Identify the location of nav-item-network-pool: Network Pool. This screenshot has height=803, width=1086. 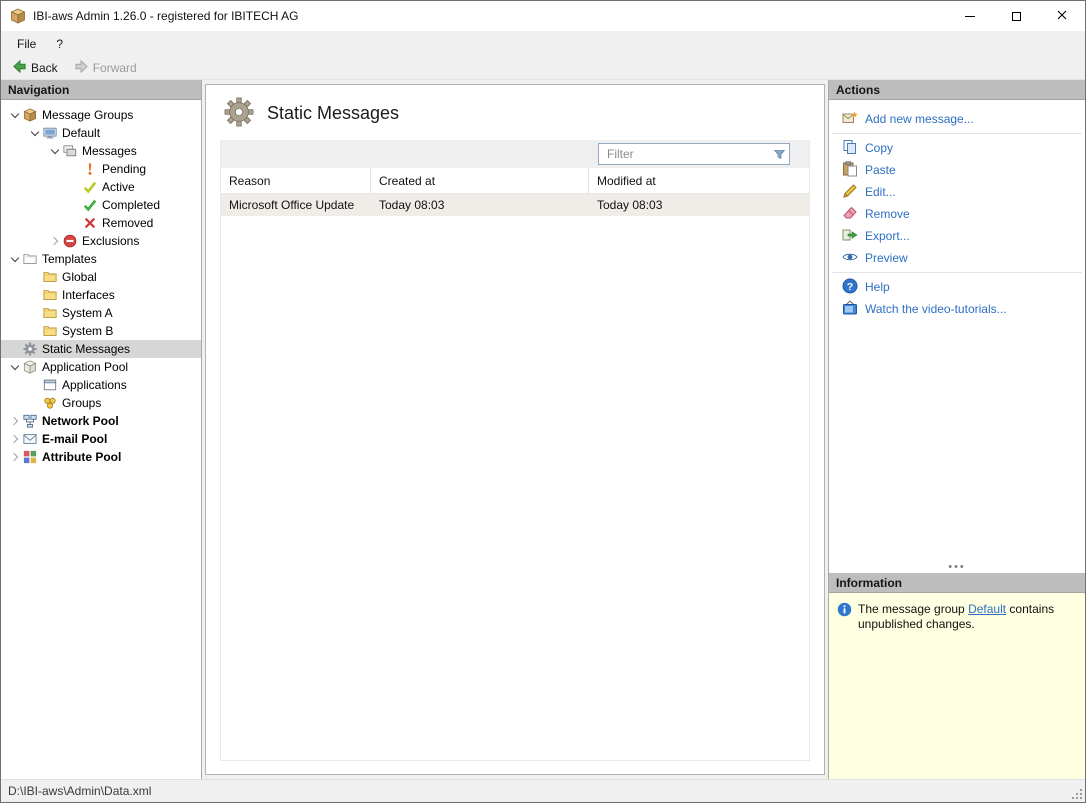
(101, 421).